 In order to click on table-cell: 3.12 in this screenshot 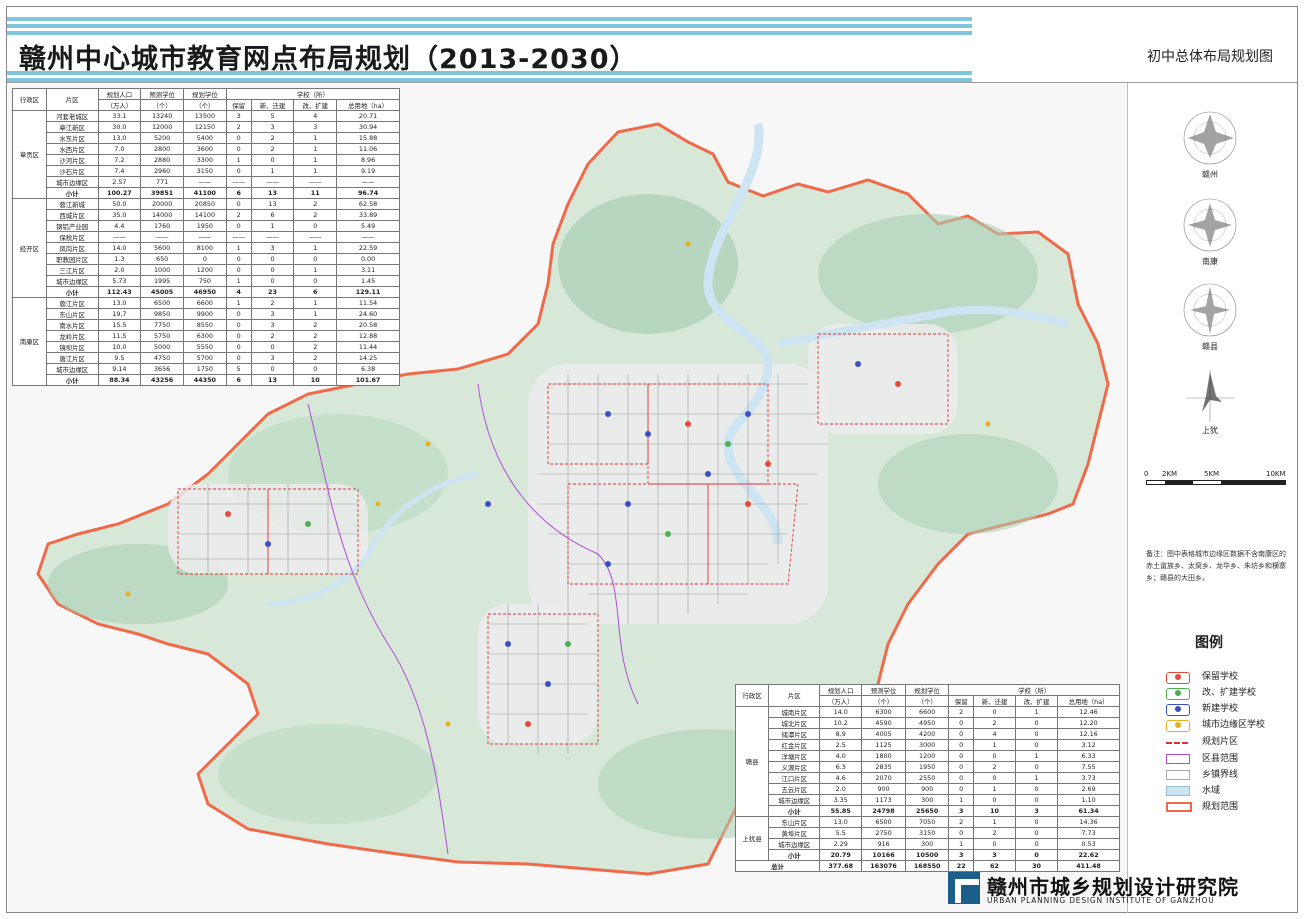, I will do `click(1088, 745)`.